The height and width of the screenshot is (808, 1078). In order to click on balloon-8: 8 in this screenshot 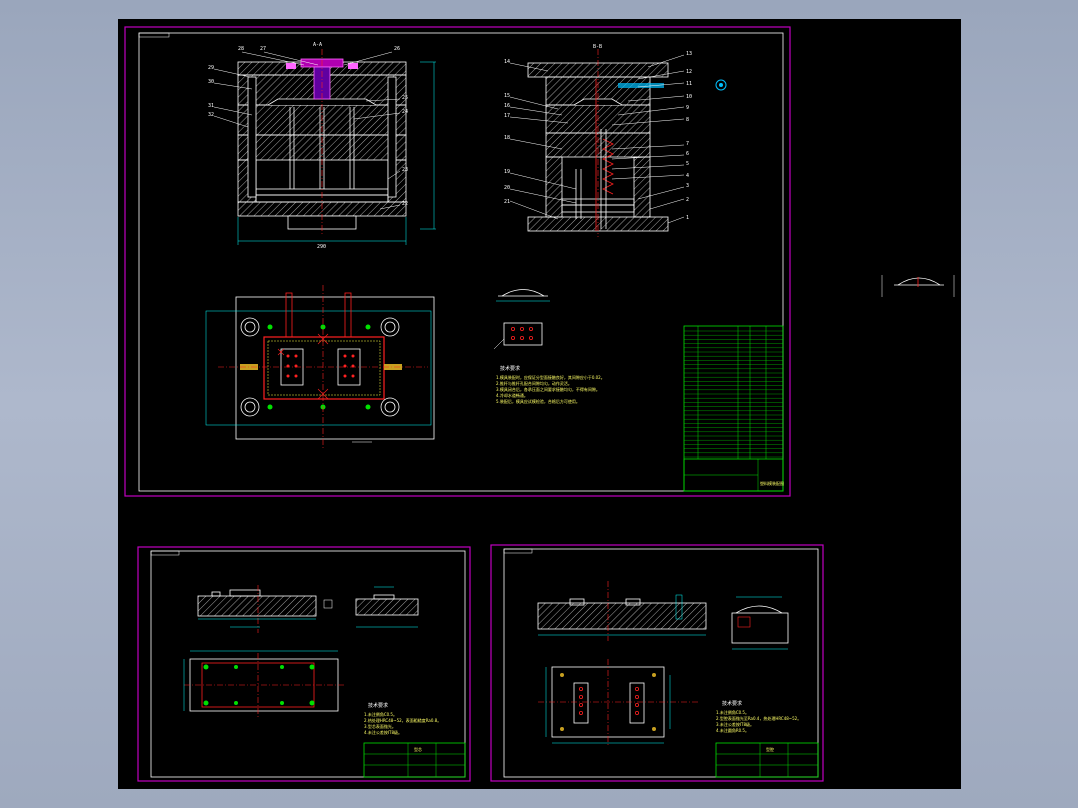, I will do `click(687, 120)`.